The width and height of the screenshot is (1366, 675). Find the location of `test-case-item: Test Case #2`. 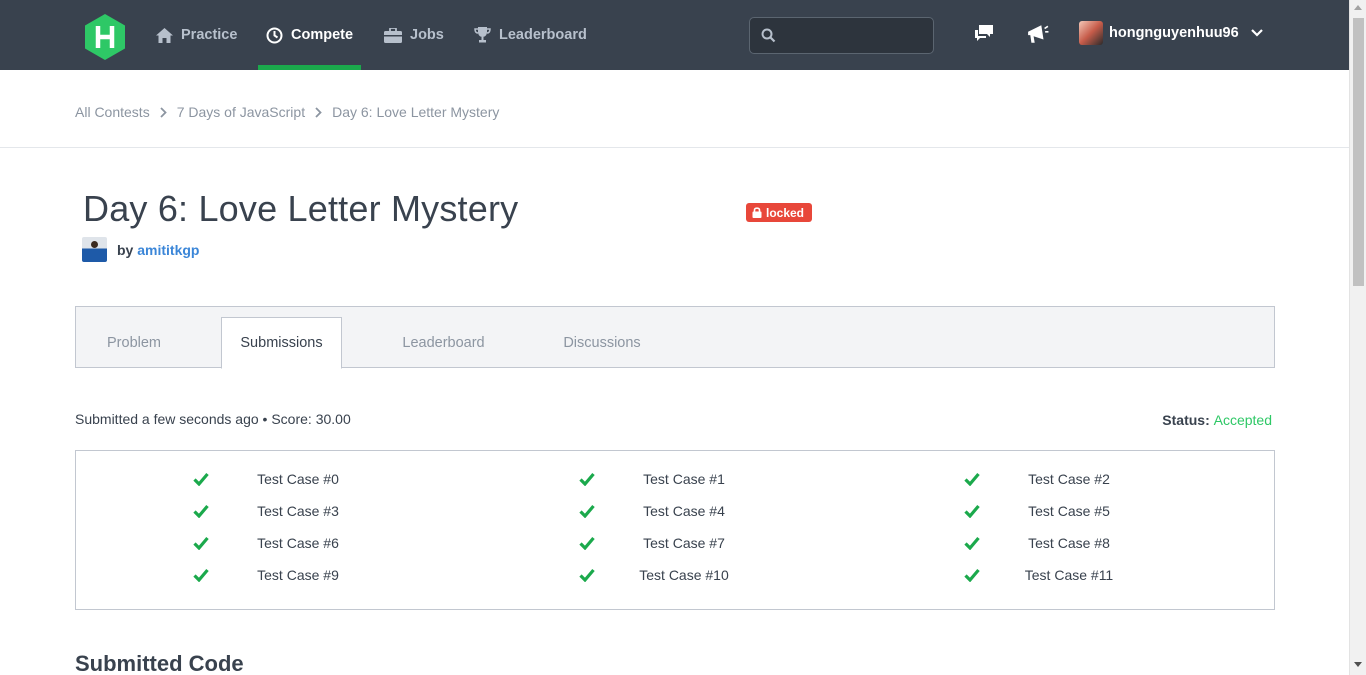

test-case-item: Test Case #2 is located at coordinates (675, 479).